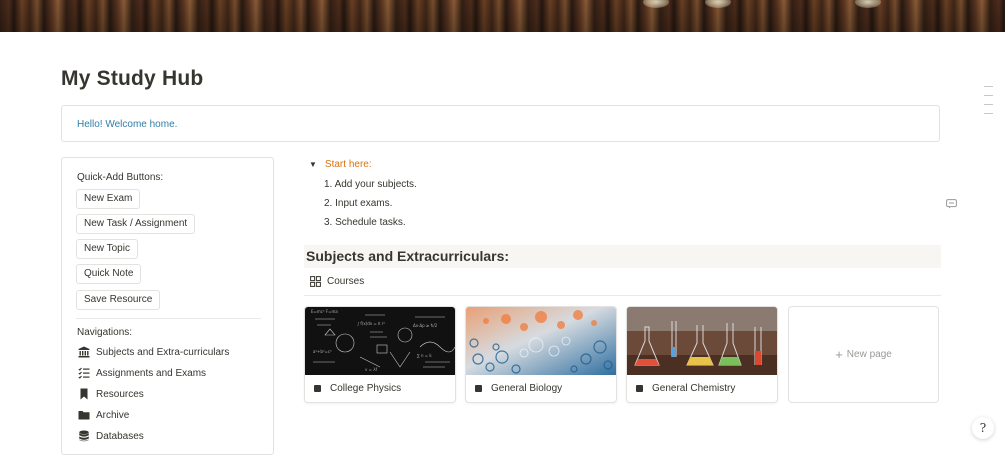 The width and height of the screenshot is (1005, 459). Describe the element at coordinates (84, 394) in the screenshot. I see `bookmark-icon` at that location.